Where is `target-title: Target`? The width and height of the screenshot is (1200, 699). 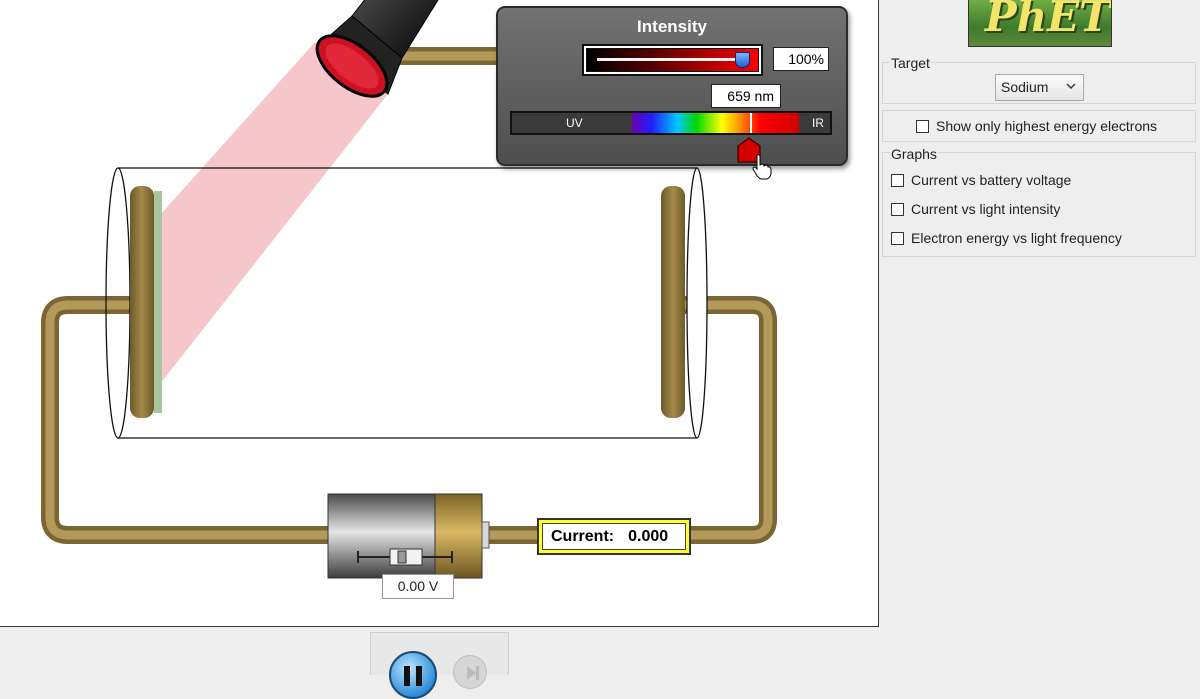
target-title: Target is located at coordinates (910, 63).